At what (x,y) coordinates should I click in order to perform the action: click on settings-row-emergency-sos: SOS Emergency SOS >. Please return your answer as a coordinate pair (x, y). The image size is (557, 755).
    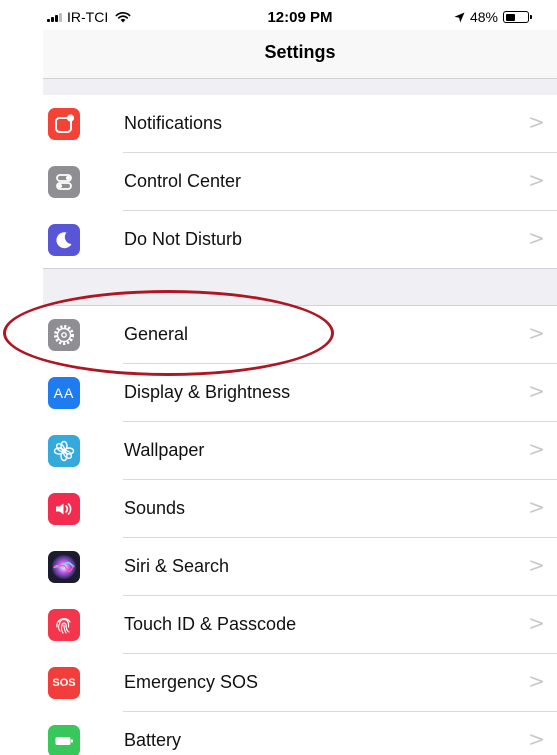
    Looking at the image, I should click on (300, 683).